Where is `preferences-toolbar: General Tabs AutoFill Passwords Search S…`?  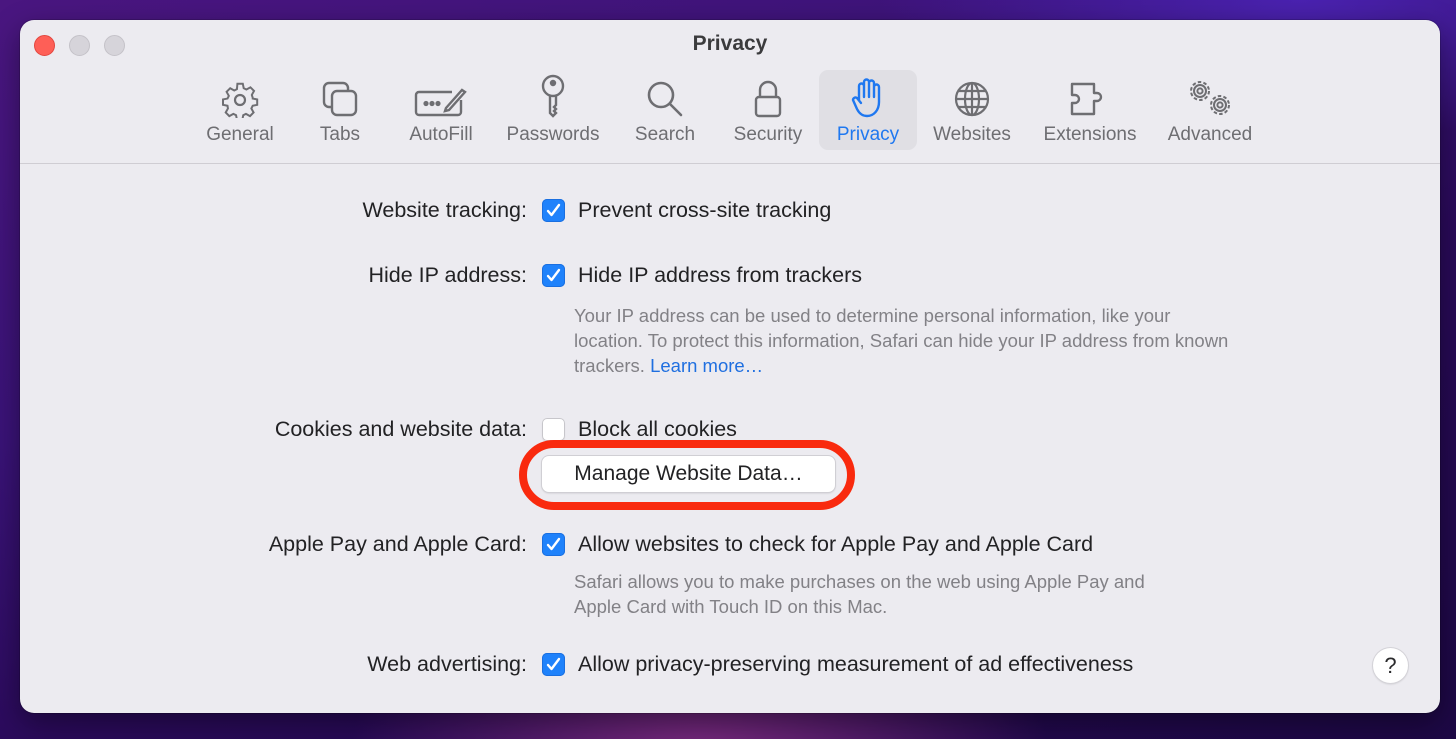
preferences-toolbar: General Tabs AutoFill Passwords Search S… is located at coordinates (730, 116).